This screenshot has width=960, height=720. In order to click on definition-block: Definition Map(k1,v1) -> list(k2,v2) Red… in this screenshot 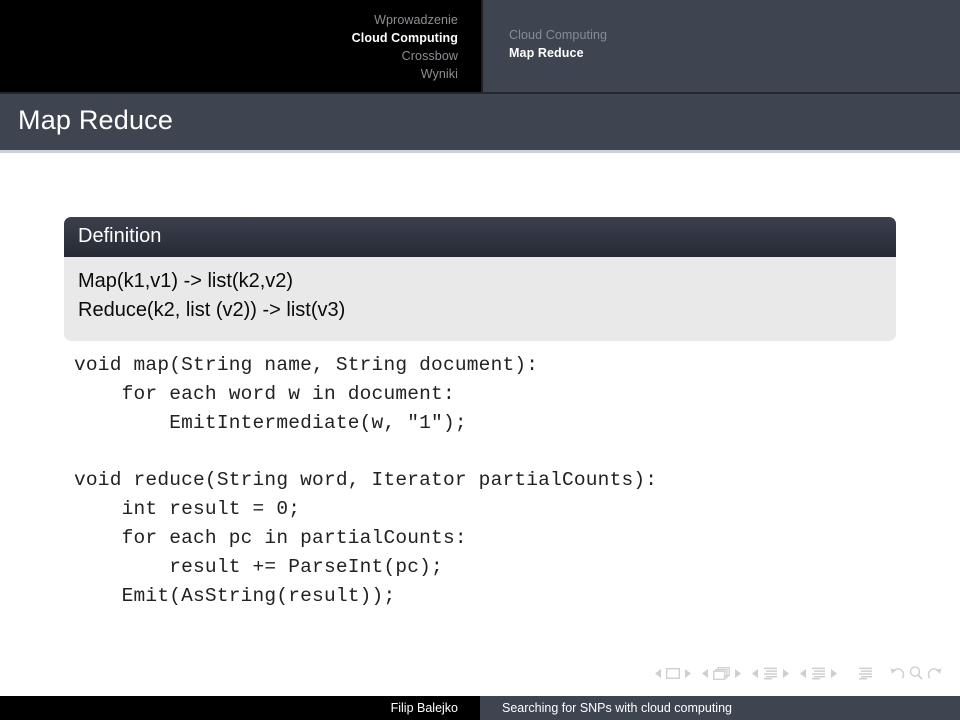, I will do `click(480, 279)`.